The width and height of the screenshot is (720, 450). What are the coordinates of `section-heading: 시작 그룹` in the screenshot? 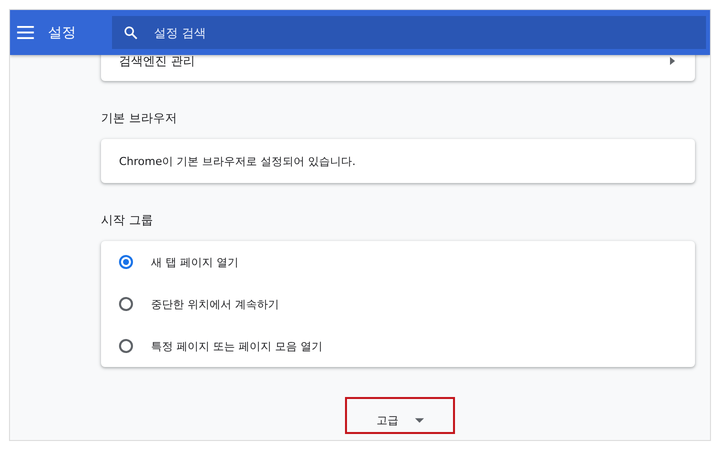 It's located at (127, 220).